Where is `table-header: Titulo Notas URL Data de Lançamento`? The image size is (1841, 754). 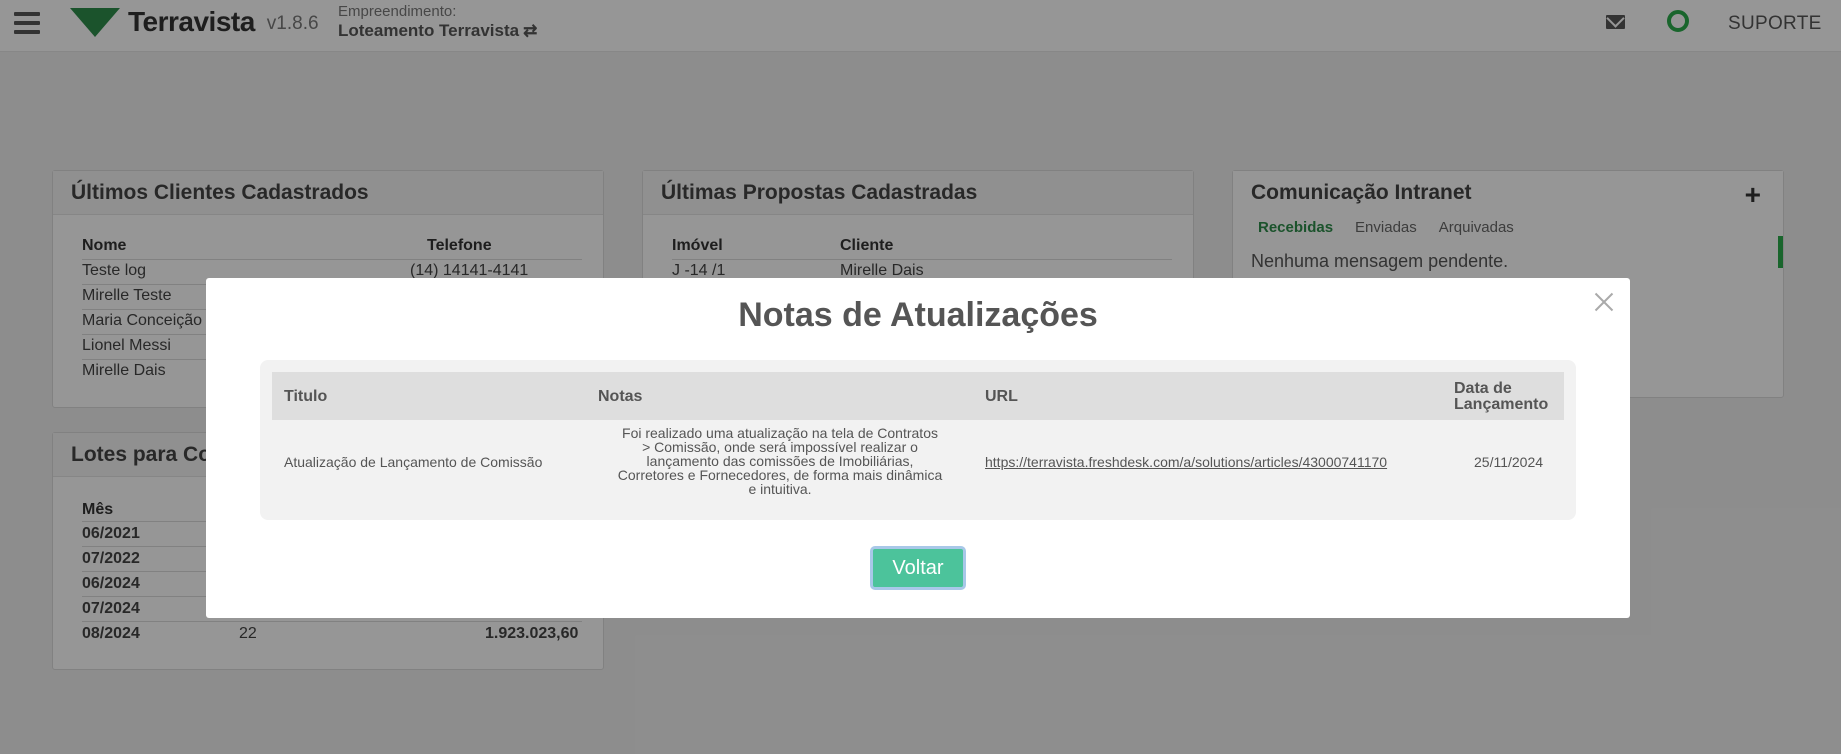 table-header: Titulo Notas URL Data de Lançamento is located at coordinates (918, 396).